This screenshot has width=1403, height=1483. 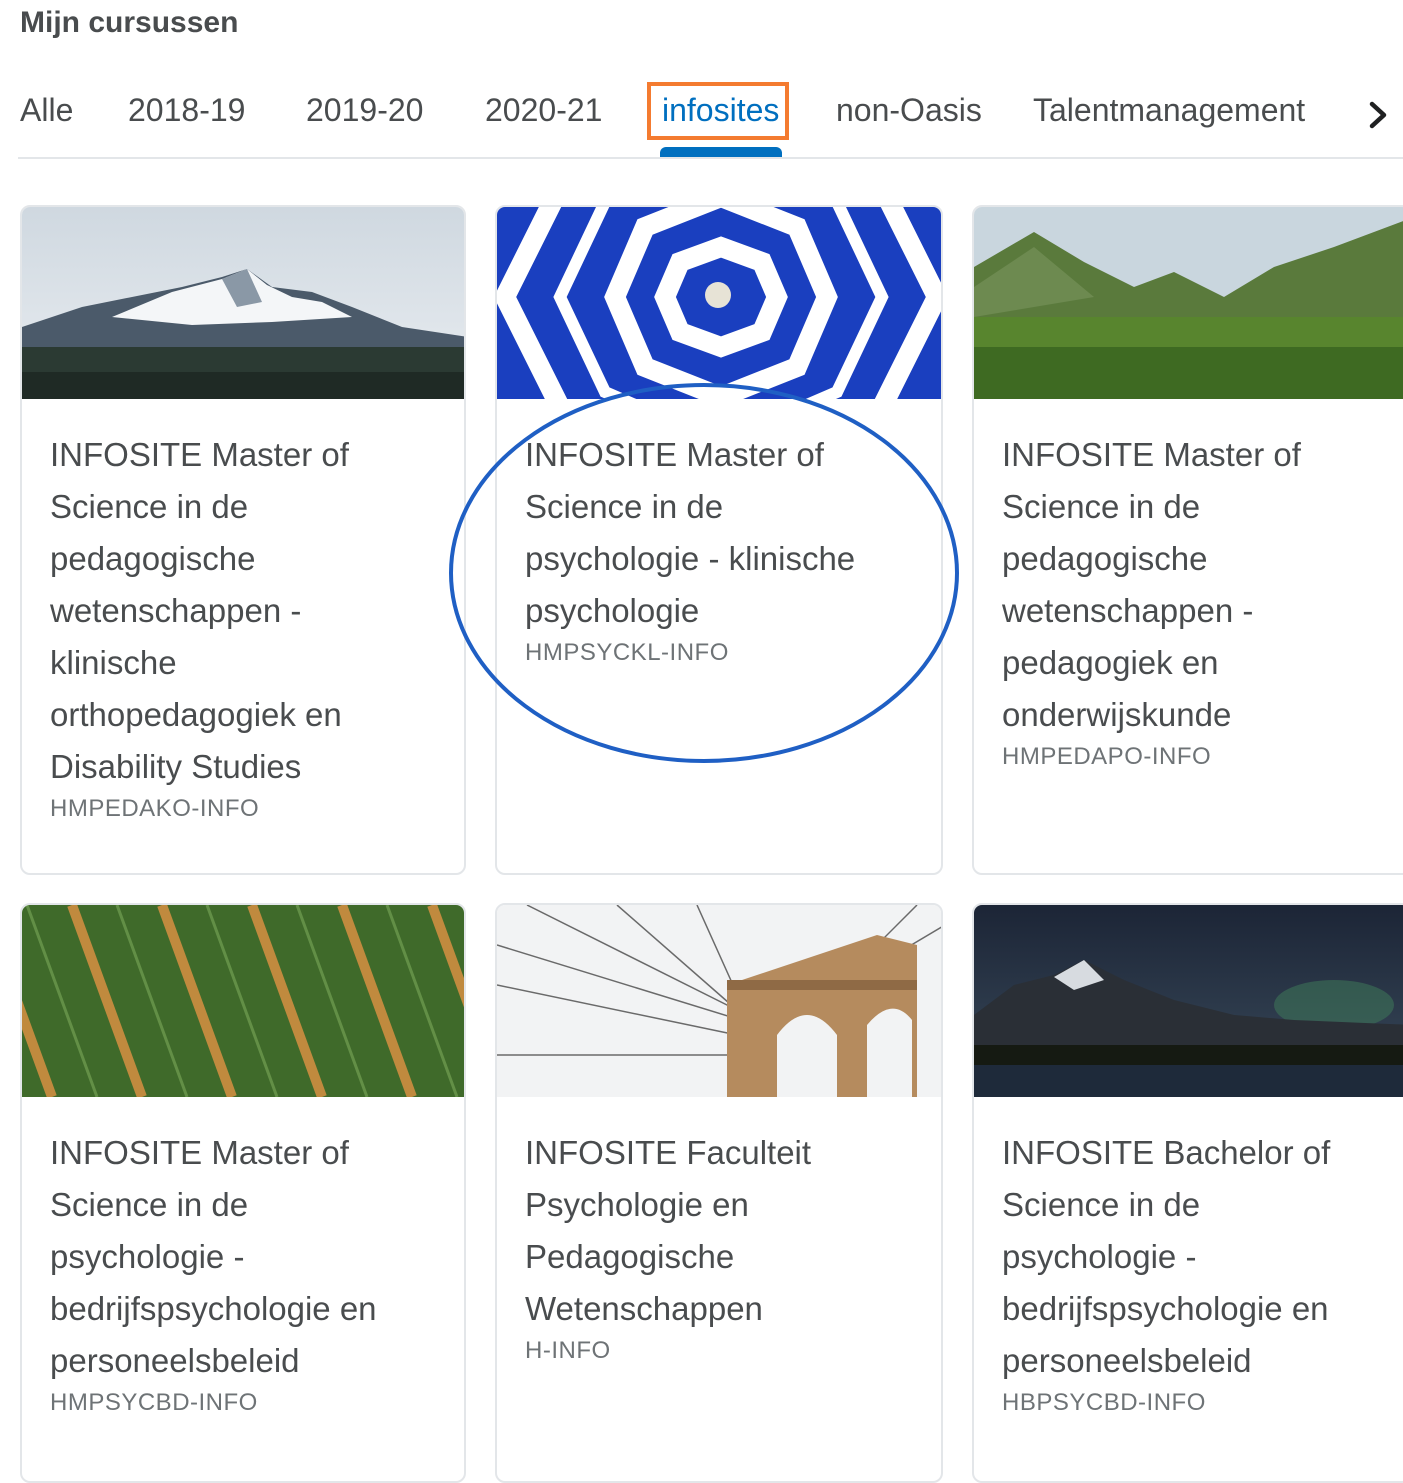 I want to click on course-image-striped-umbrella, so click(x=719, y=303).